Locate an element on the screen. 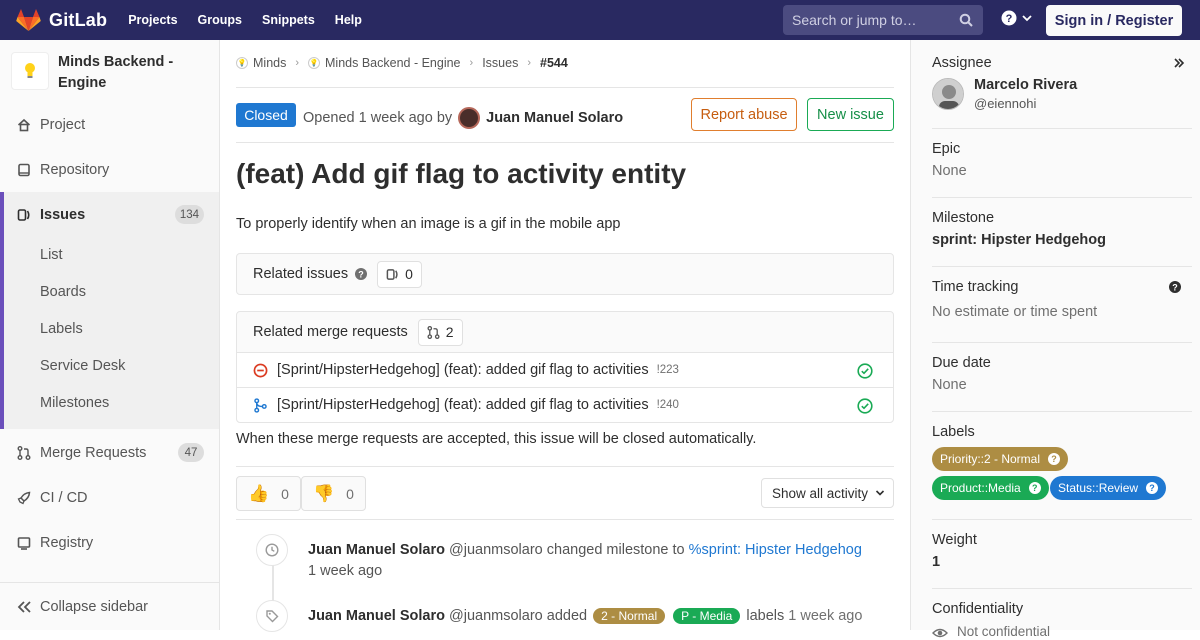 This screenshot has width=1200, height=640. brand-name: GitLab is located at coordinates (78, 19).